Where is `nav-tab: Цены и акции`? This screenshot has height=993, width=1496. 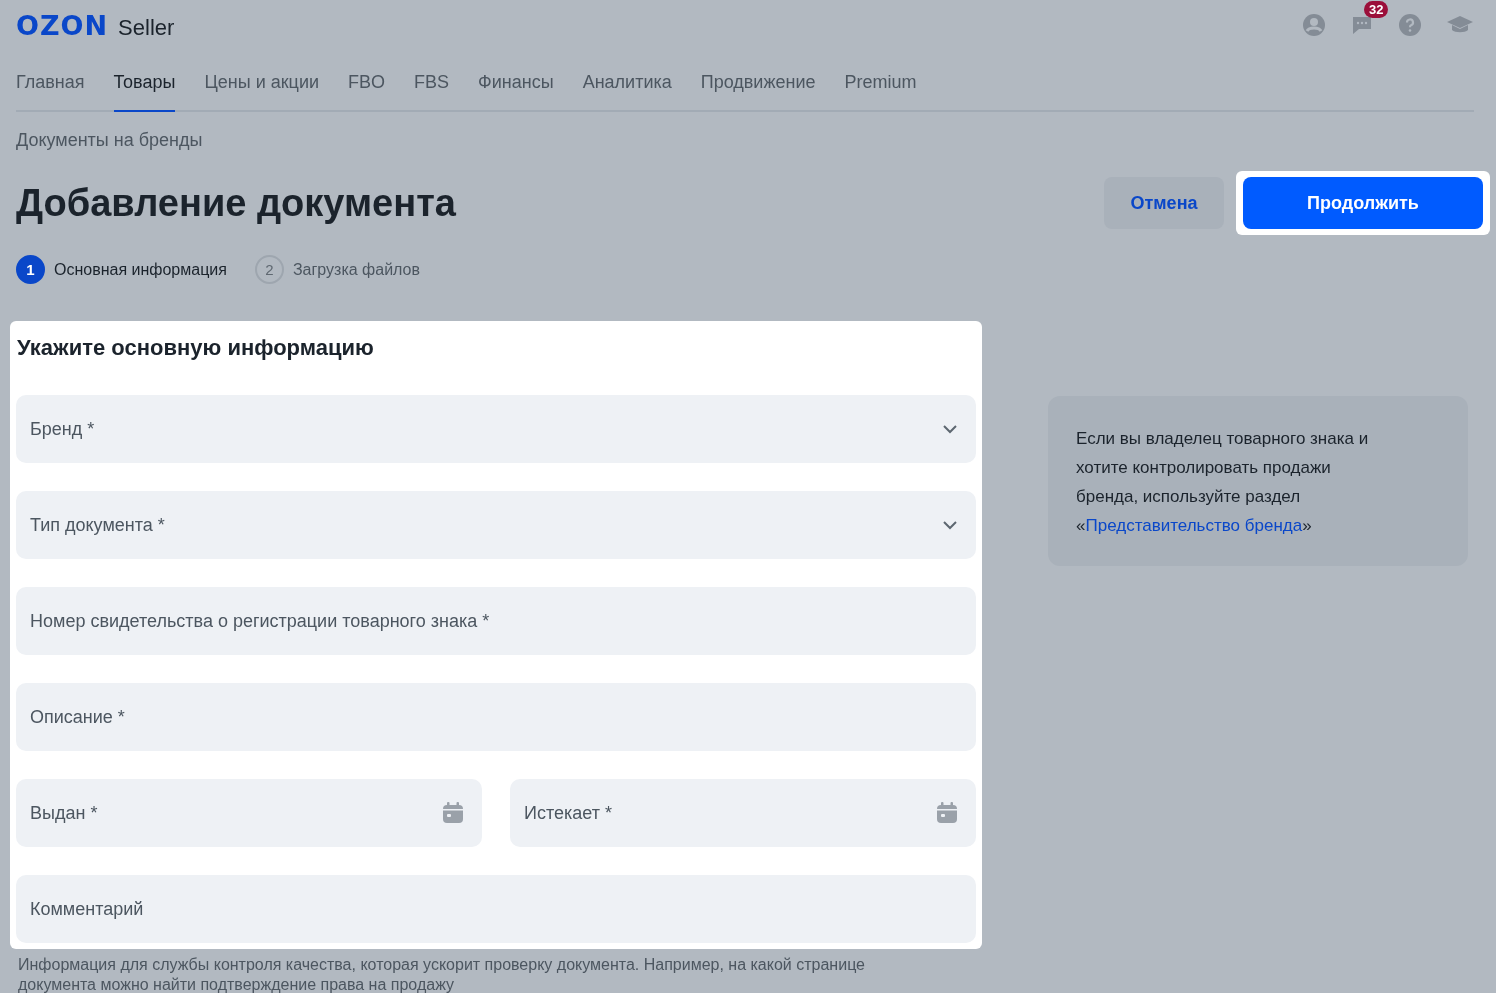
nav-tab: Цены и акции is located at coordinates (261, 81).